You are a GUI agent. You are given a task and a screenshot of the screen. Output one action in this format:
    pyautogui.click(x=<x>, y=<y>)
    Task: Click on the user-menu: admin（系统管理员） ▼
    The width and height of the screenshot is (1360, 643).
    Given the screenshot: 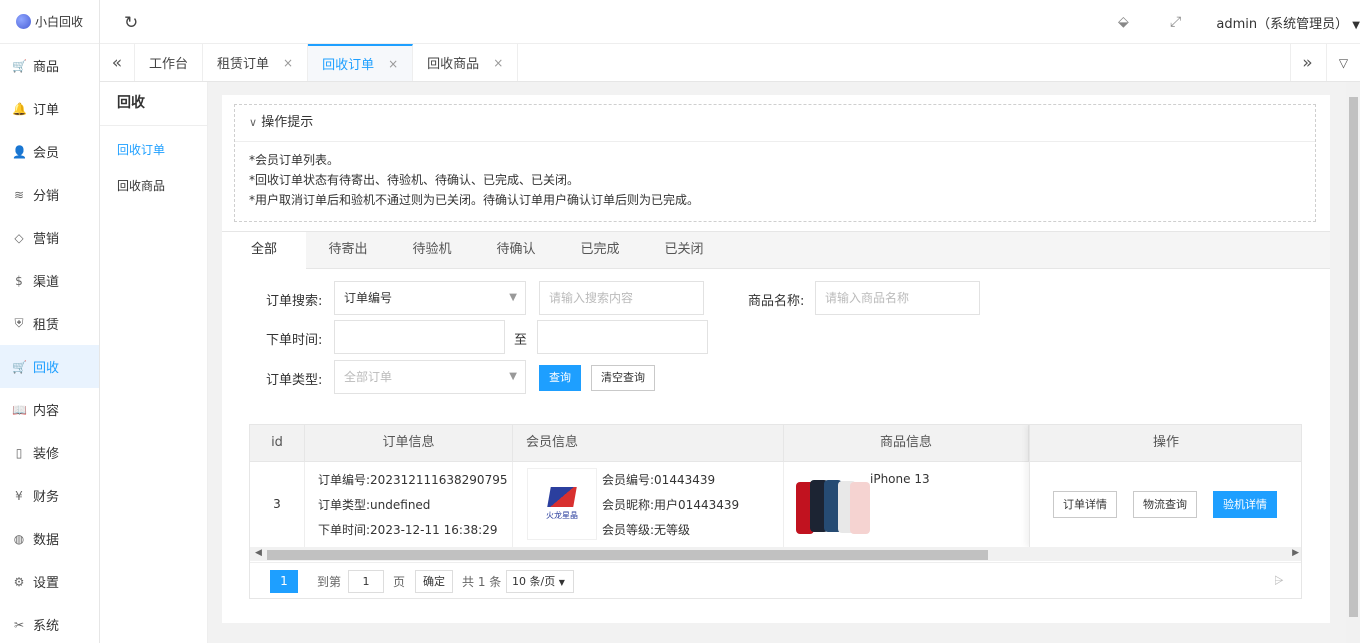 What is the action you would take?
    pyautogui.click(x=1288, y=22)
    